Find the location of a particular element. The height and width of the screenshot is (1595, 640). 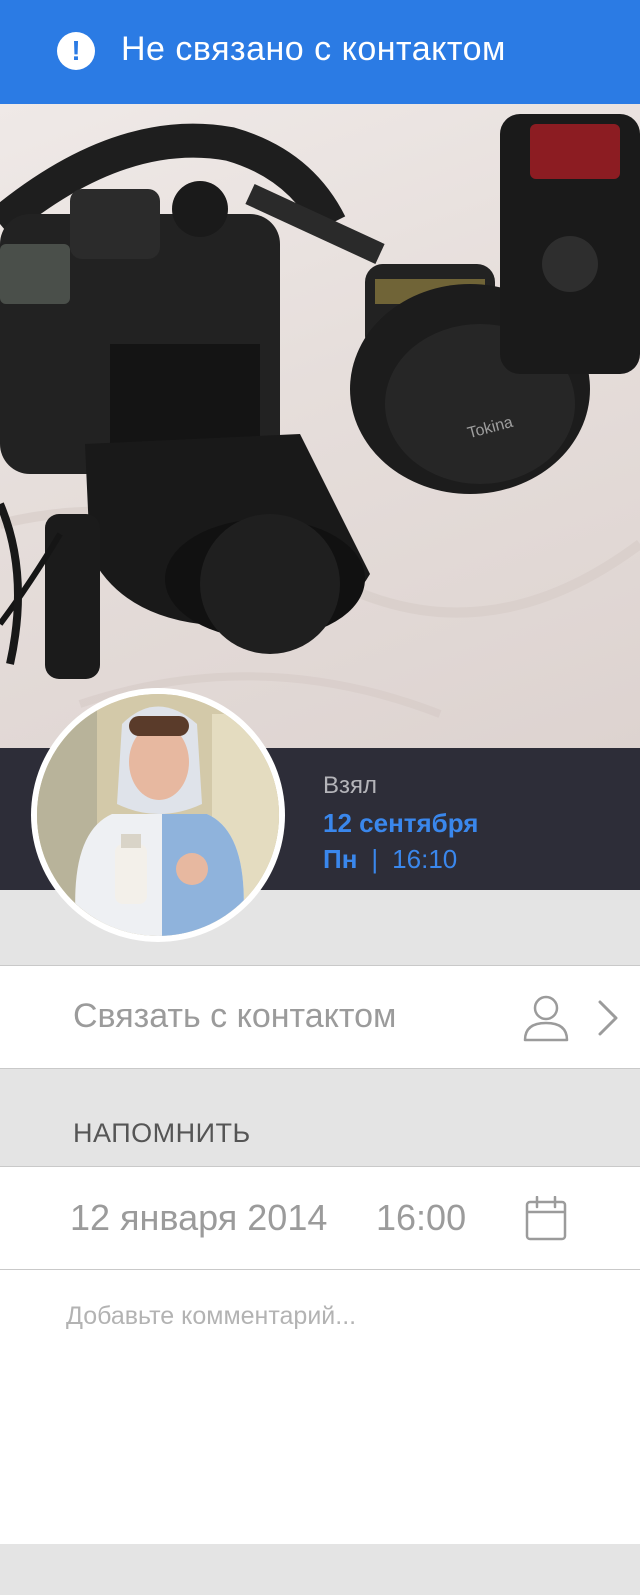

reminder-section-header: НАПОМНИТЬ is located at coordinates (162, 1133).